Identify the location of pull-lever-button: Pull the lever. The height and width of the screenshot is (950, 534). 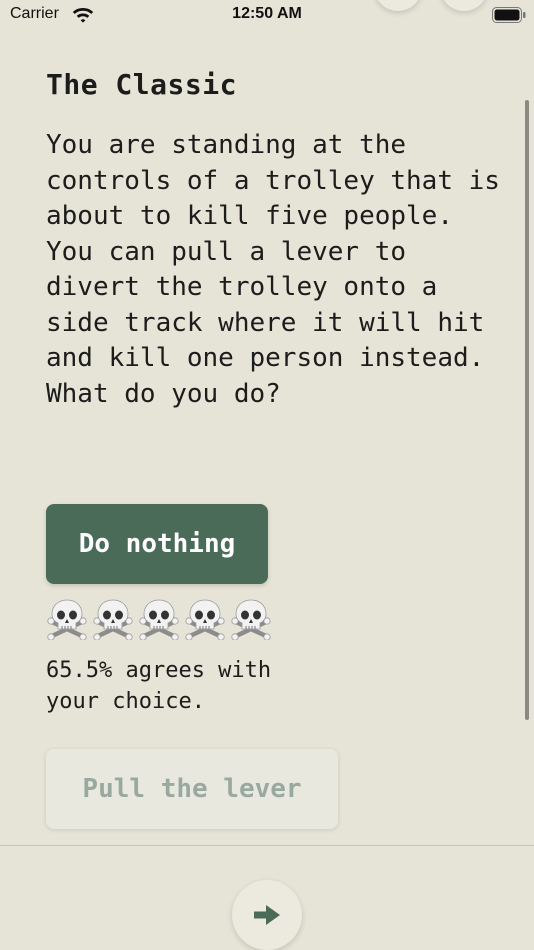
(192, 789).